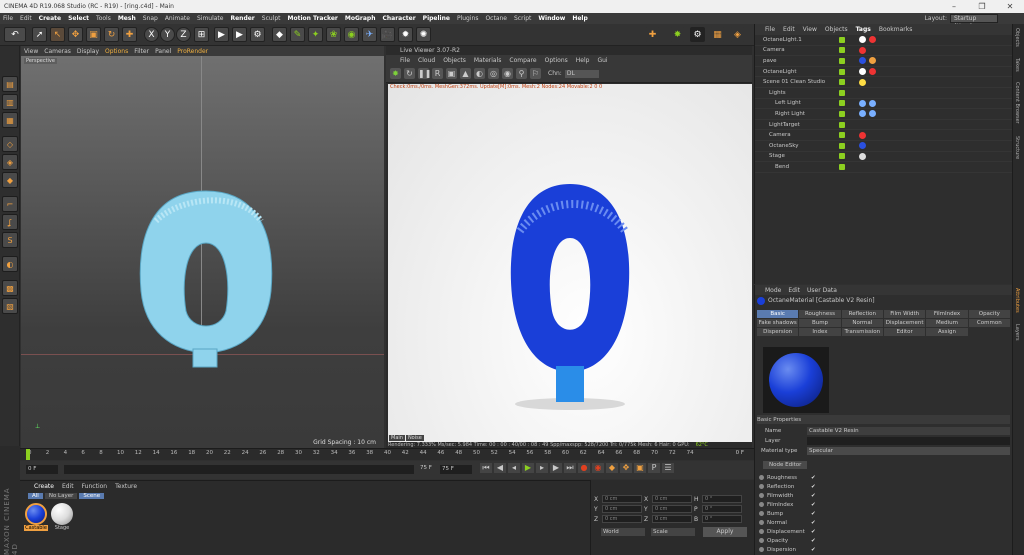 The height and width of the screenshot is (555, 1024). What do you see at coordinates (297, 34) in the screenshot?
I see `pen-icon: ✎` at bounding box center [297, 34].